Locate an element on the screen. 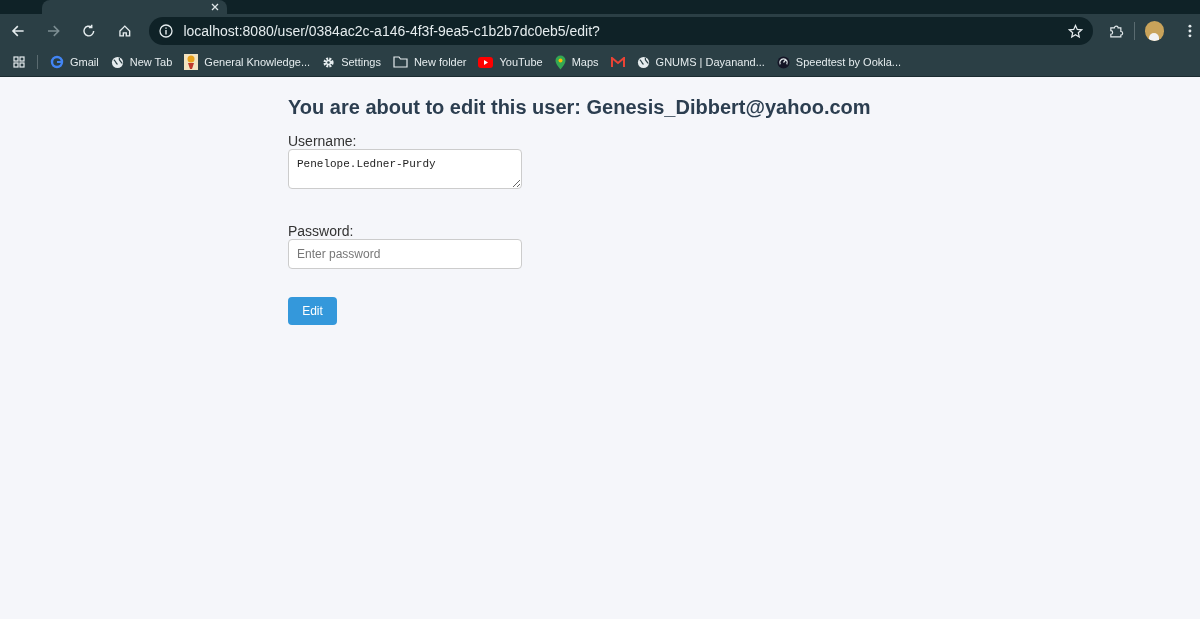  password-field: Enter password is located at coordinates (405, 254).